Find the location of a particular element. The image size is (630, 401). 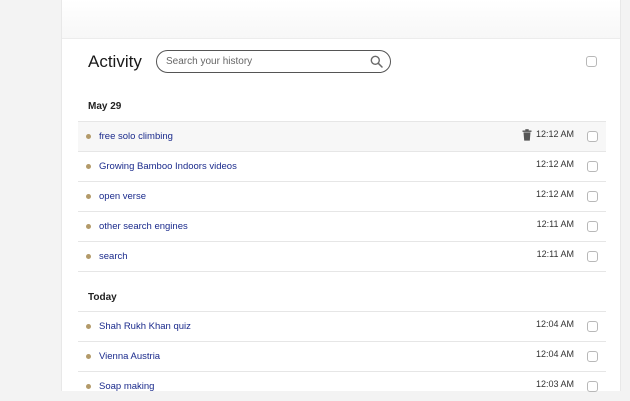

trash-icon is located at coordinates (527, 135).